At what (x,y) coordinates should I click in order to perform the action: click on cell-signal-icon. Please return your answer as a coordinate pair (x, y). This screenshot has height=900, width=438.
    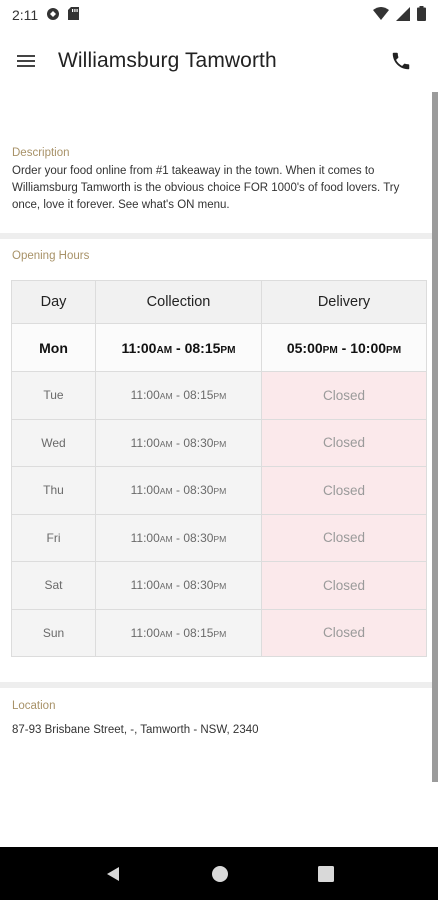
    Looking at the image, I should click on (403, 15).